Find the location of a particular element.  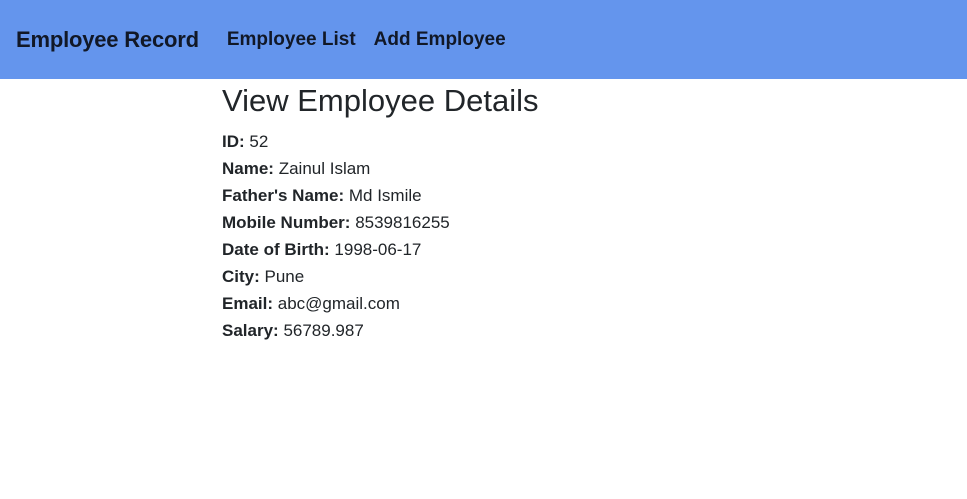

detail-value: Zainul Islam is located at coordinates (324, 168).